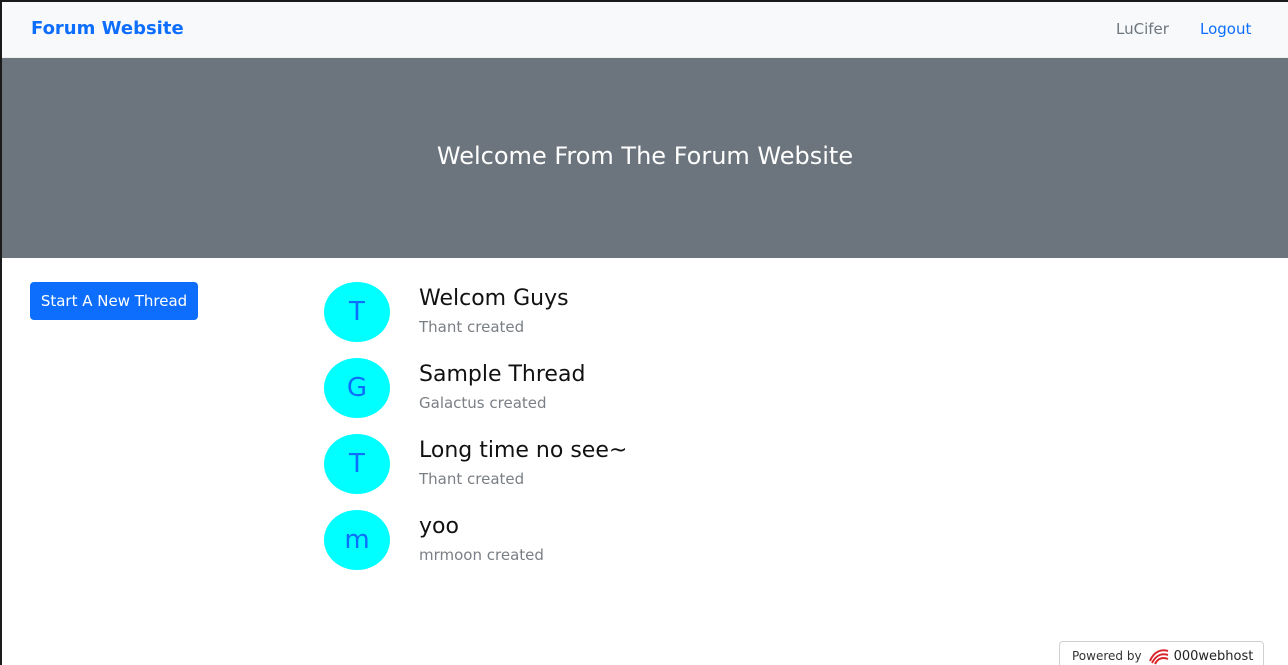  What do you see at coordinates (624, 548) in the screenshot?
I see `thread-item: m yoo mrmoon created` at bounding box center [624, 548].